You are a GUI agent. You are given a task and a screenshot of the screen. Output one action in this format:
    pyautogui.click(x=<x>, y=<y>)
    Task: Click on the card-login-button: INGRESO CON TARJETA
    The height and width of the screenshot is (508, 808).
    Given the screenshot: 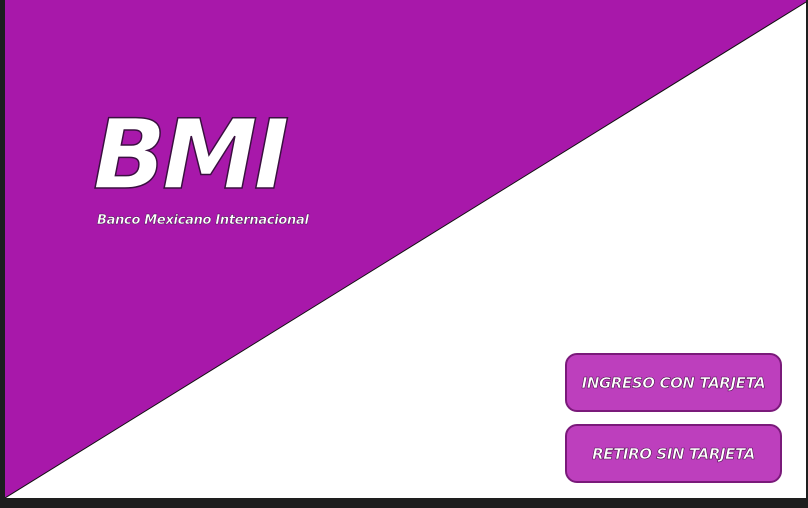 What is the action you would take?
    pyautogui.click(x=673, y=382)
    